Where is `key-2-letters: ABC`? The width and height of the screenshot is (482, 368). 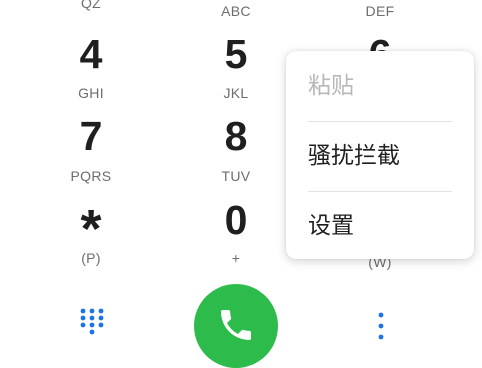
key-2-letters: ABC is located at coordinates (236, 11).